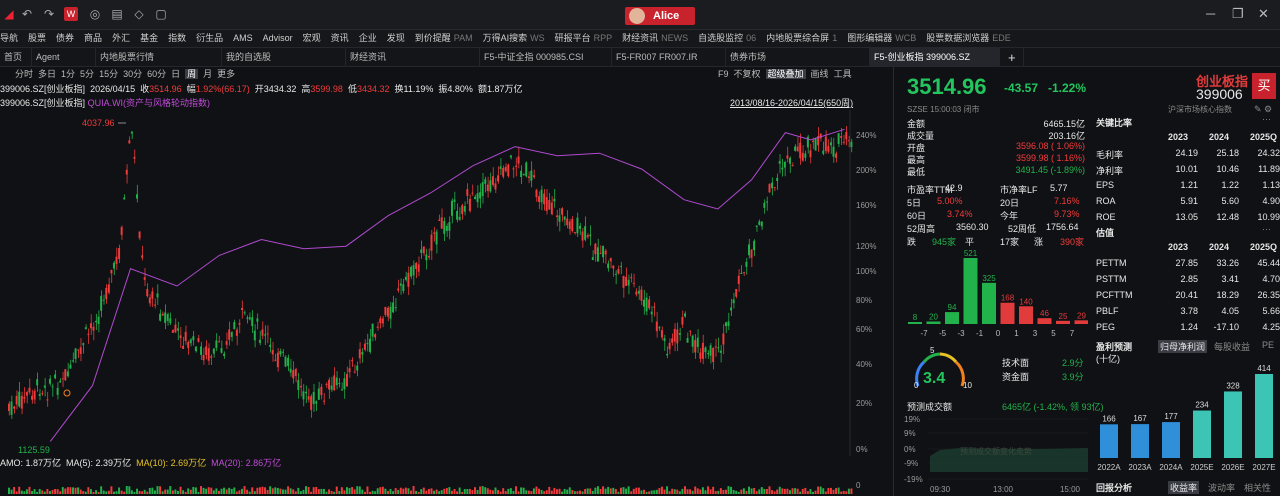  I want to click on valuation-more-icon: ···, so click(1266, 229).